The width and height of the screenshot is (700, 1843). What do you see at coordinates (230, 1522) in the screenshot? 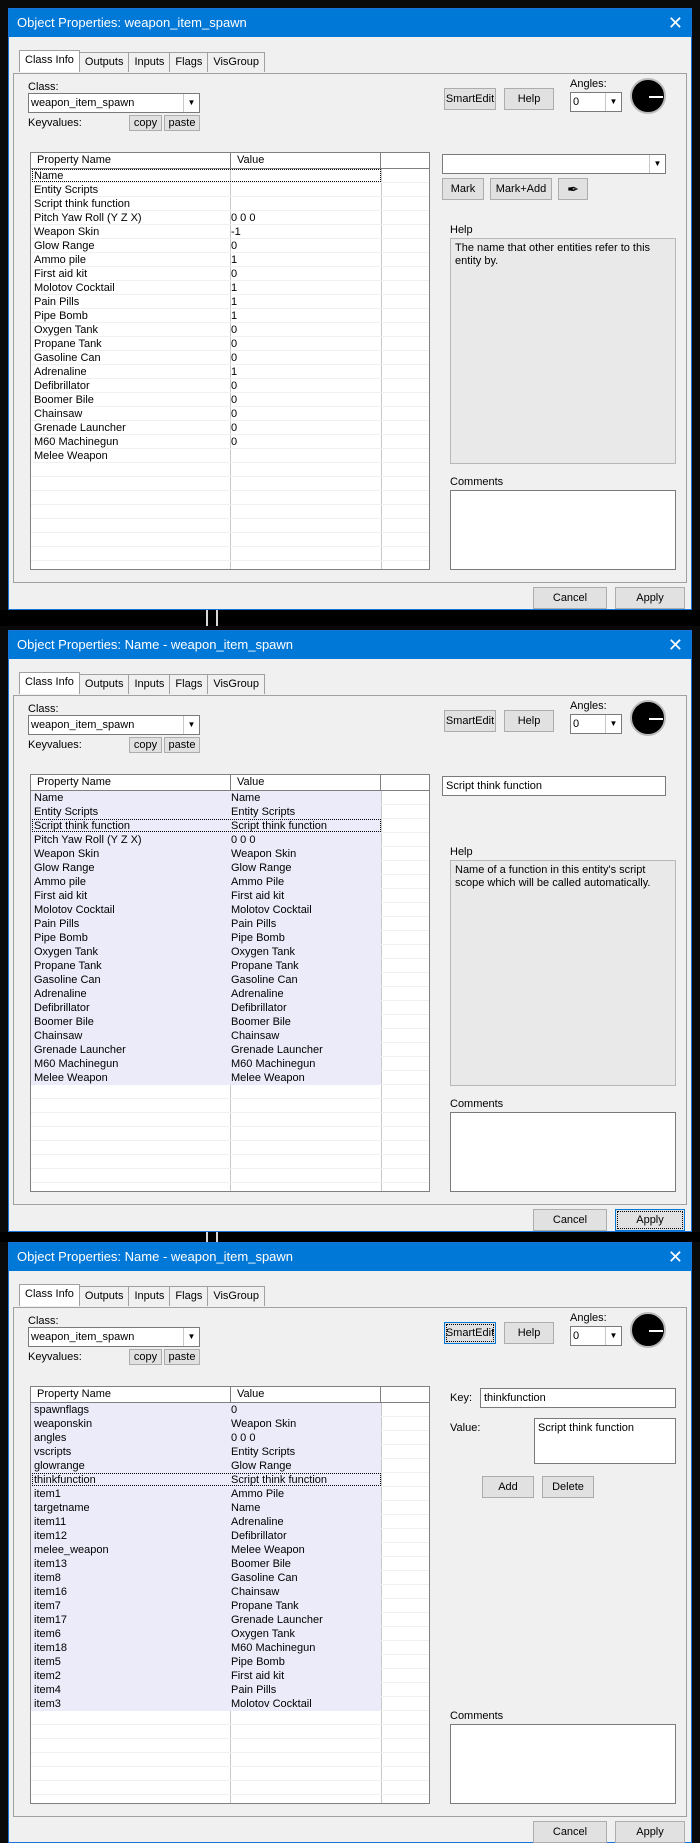
I see `table-row: item11 Adrenaline` at bounding box center [230, 1522].